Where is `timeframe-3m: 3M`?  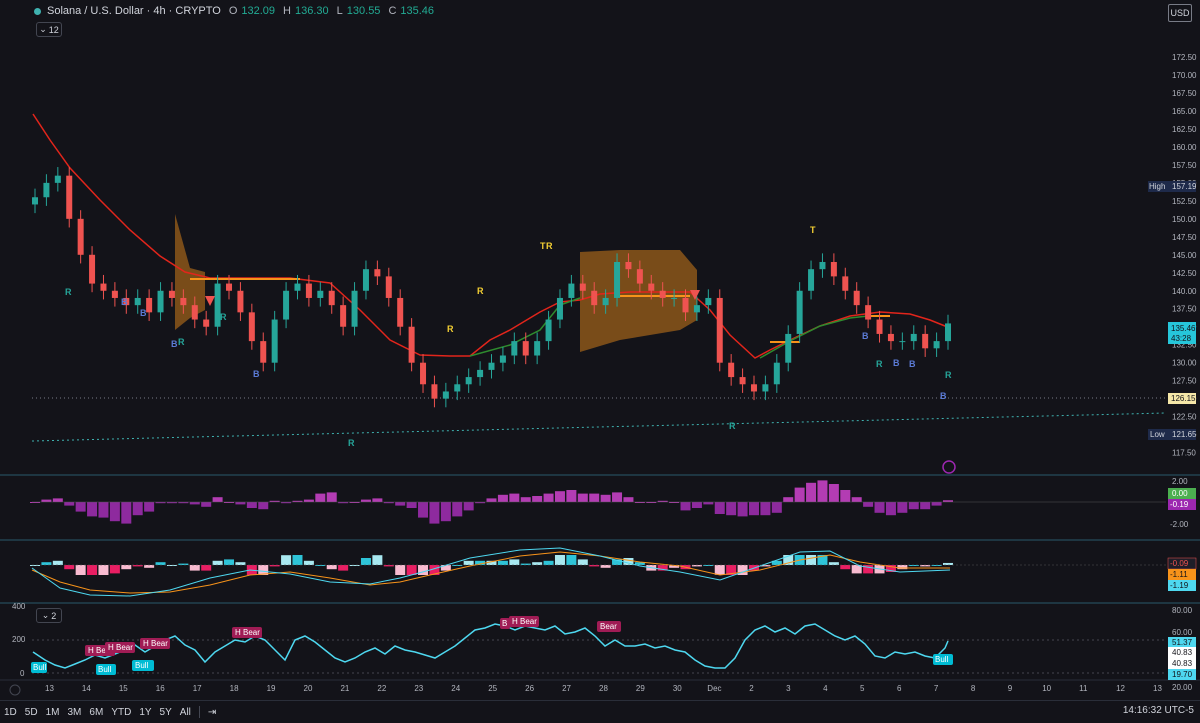 timeframe-3m: 3M is located at coordinates (75, 712).